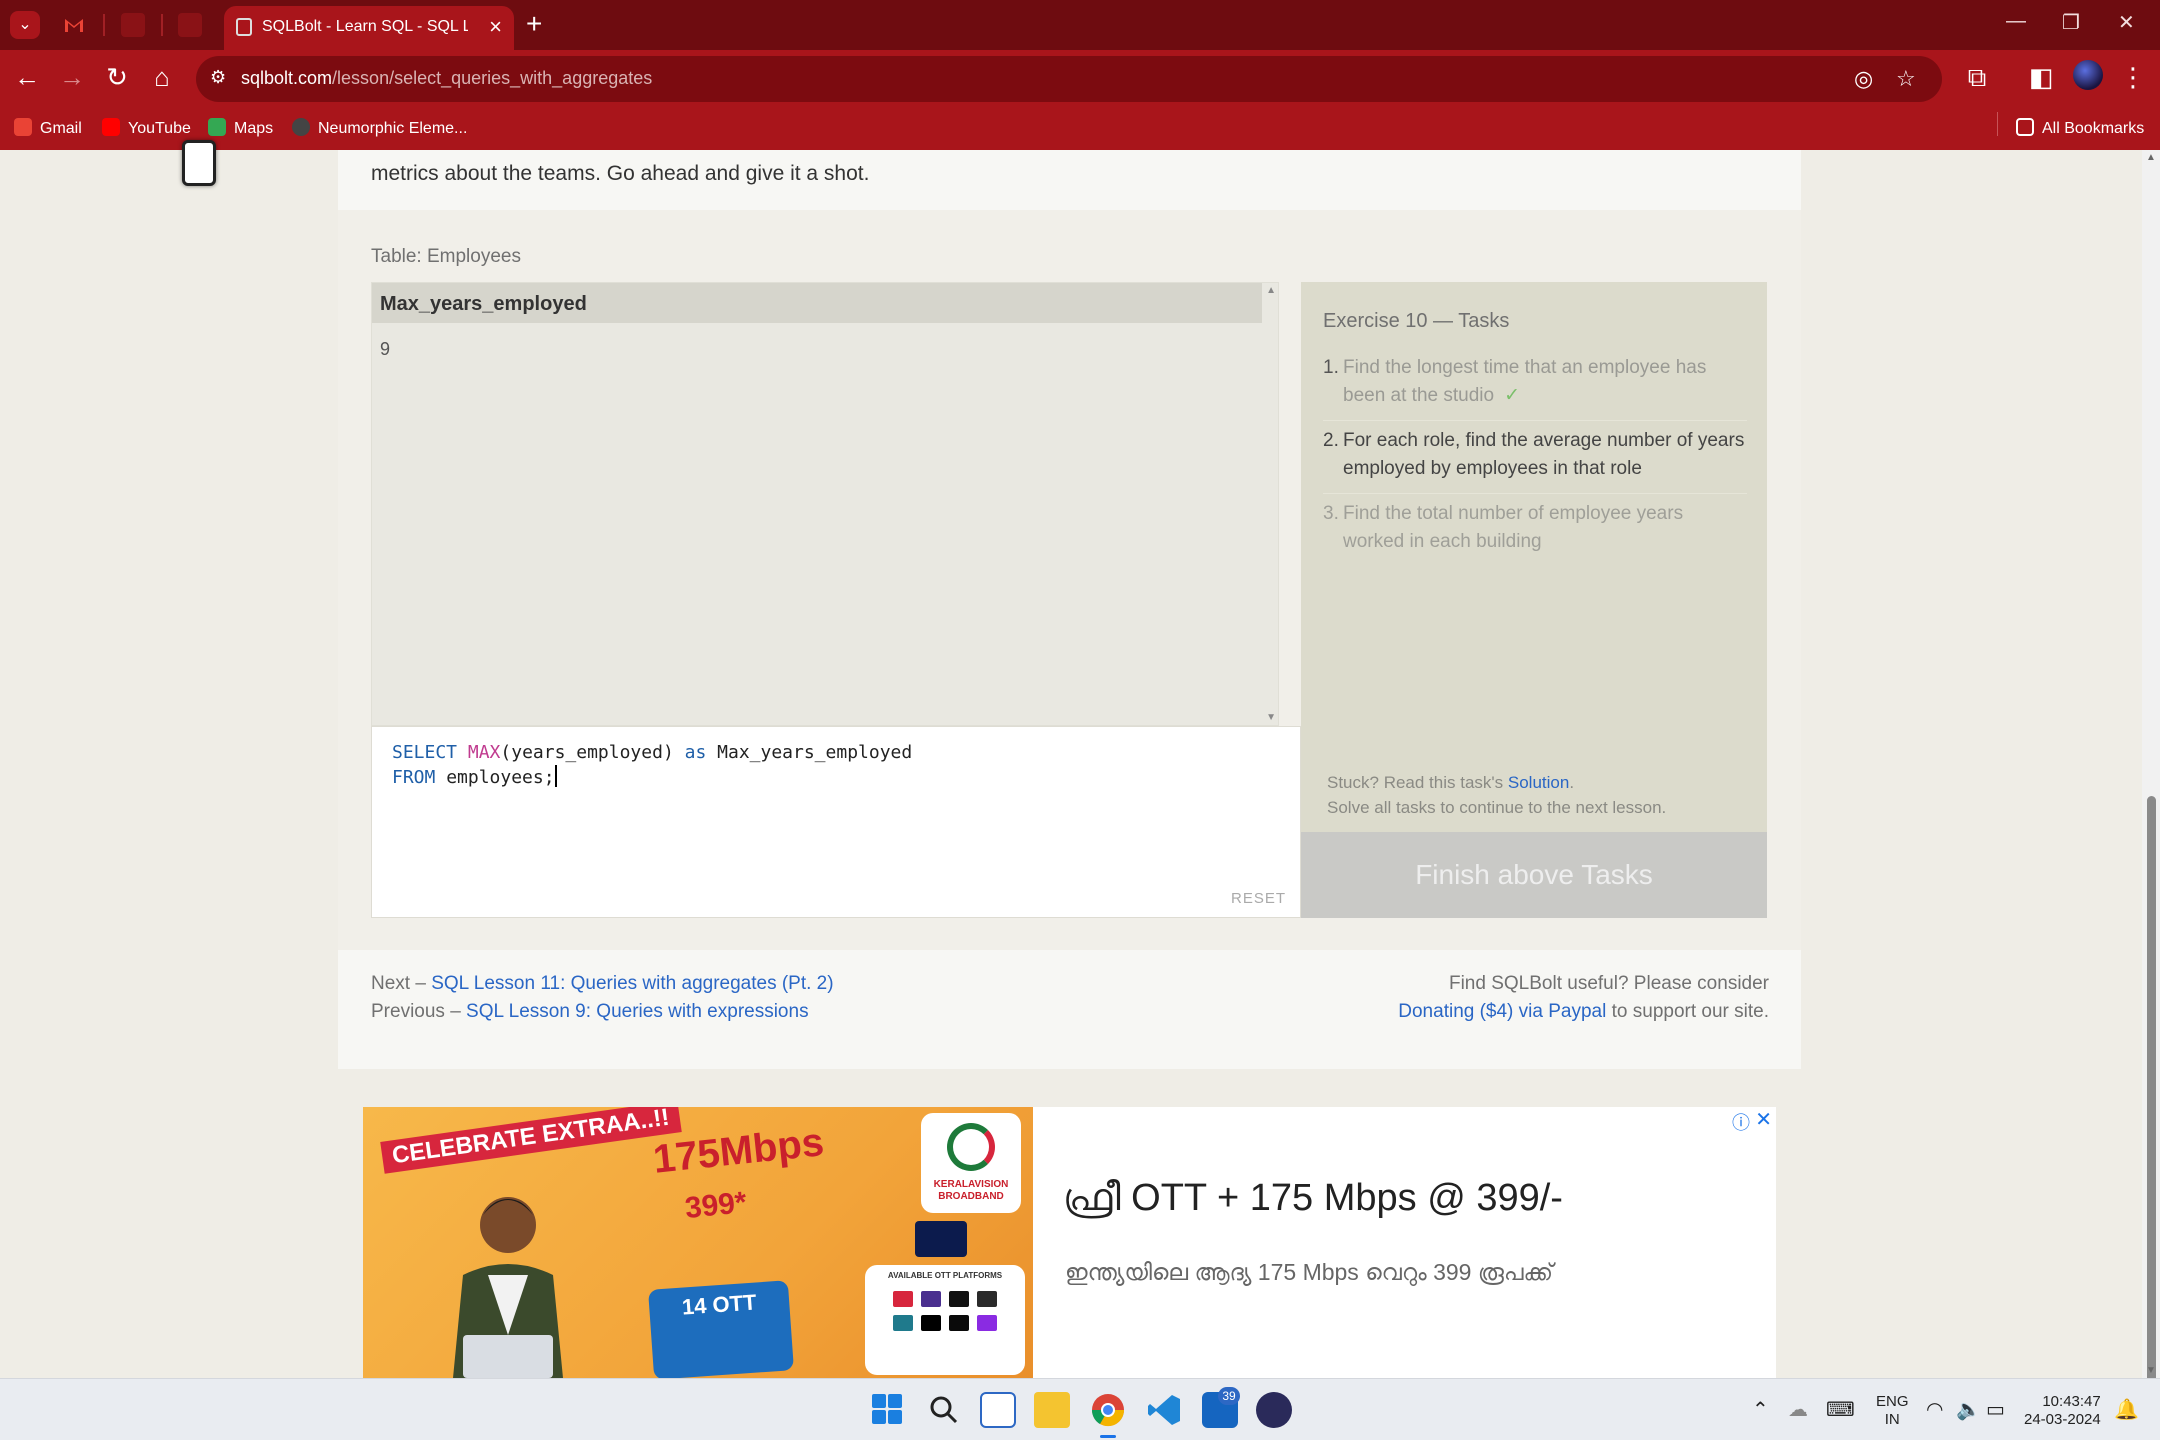 The height and width of the screenshot is (1440, 2160). What do you see at coordinates (1892, 1401) in the screenshot?
I see `language-code: ENG` at bounding box center [1892, 1401].